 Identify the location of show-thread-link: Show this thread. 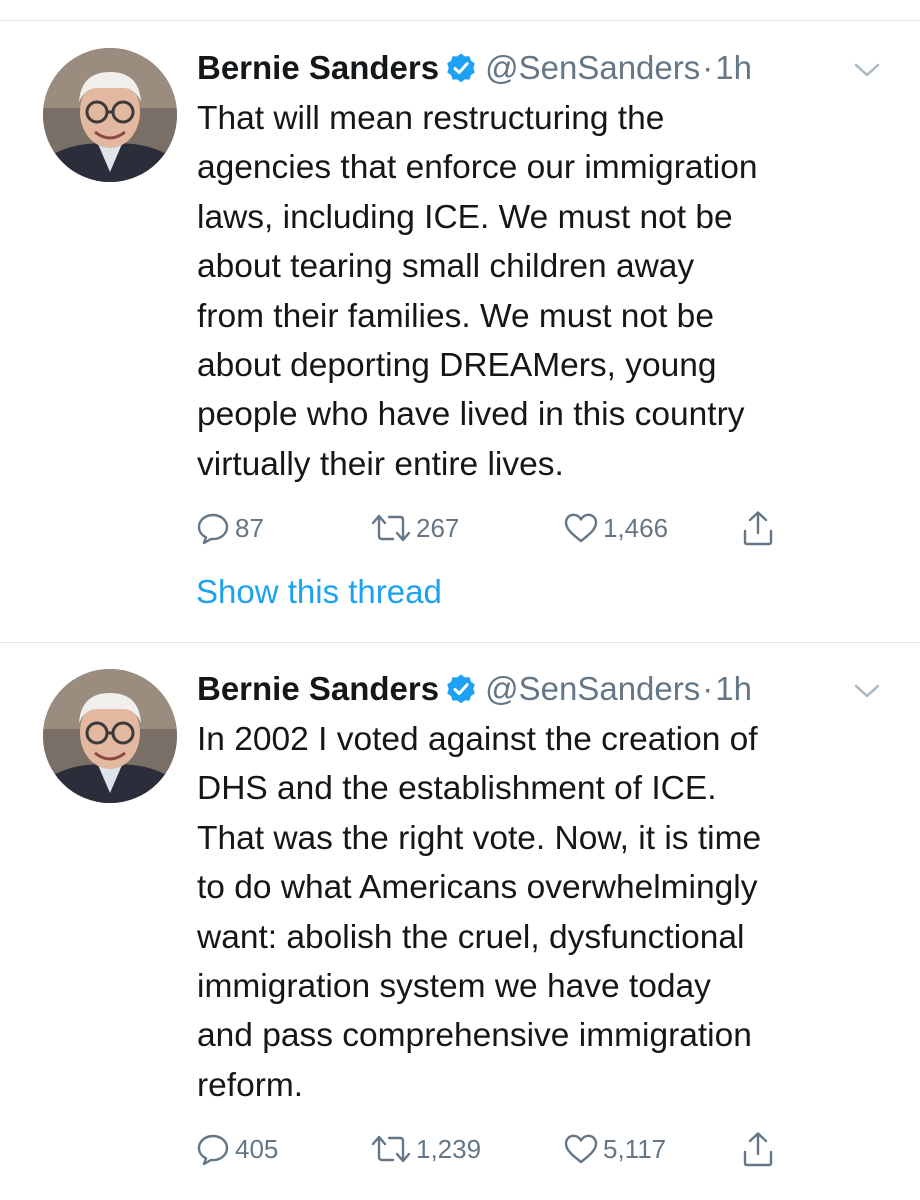
(319, 592).